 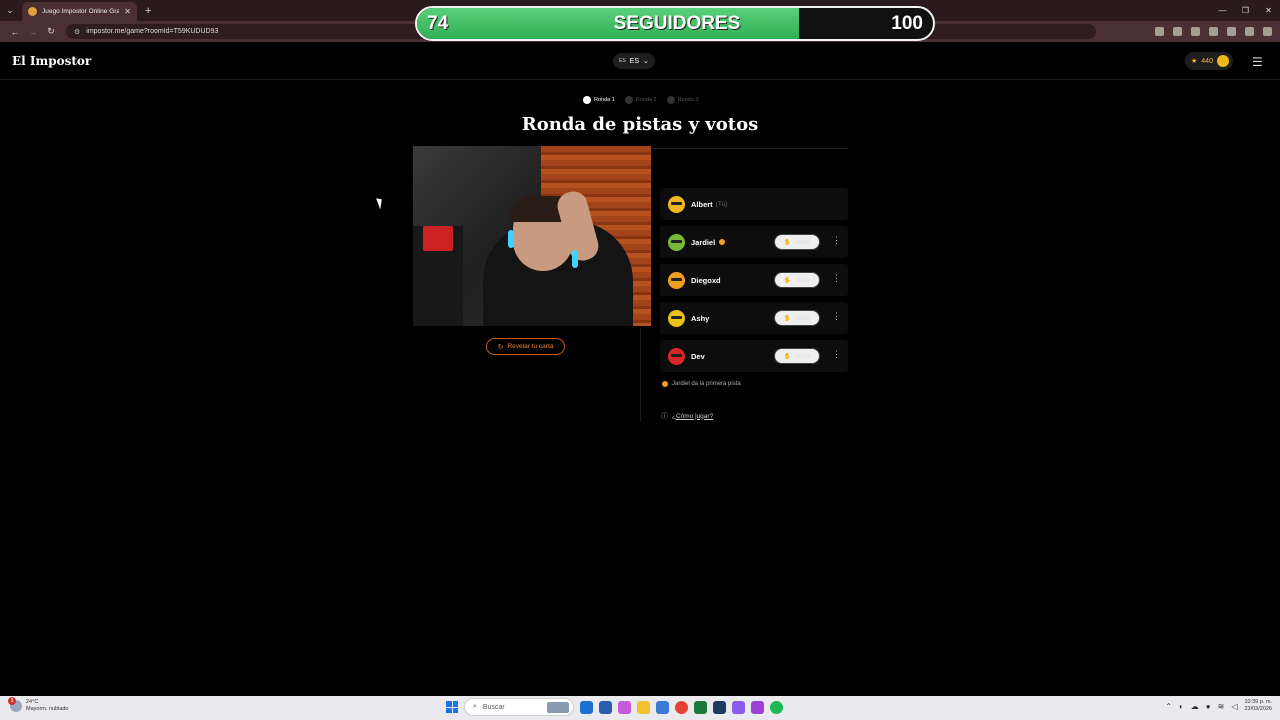 I want to click on player-name: Albert, so click(x=702, y=204).